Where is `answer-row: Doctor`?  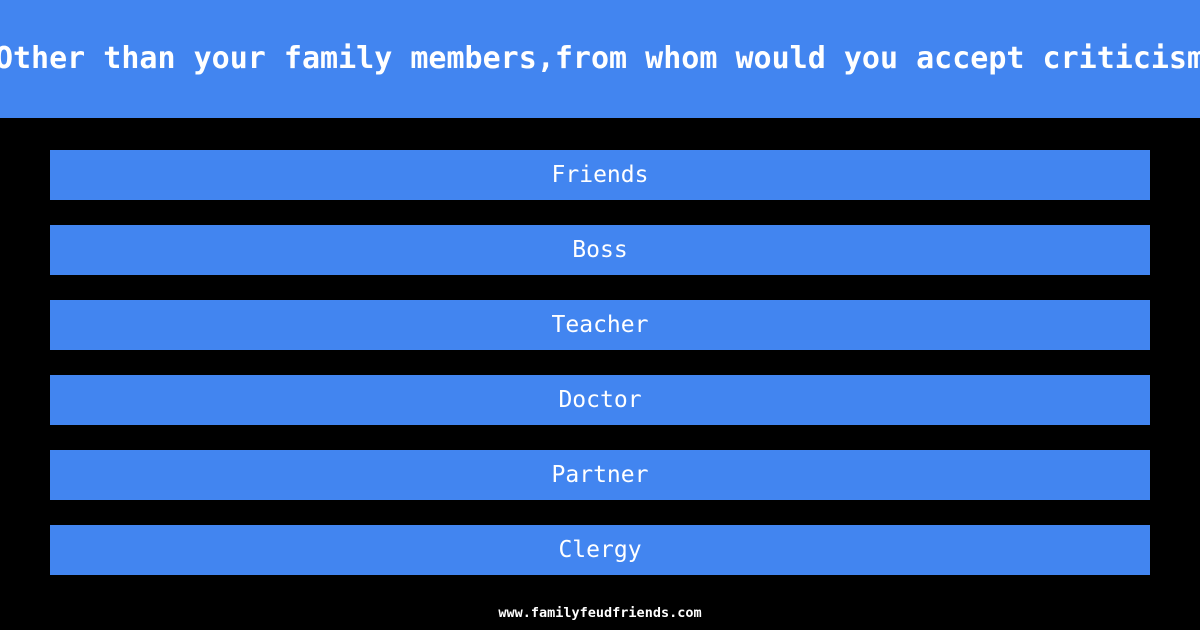
answer-row: Doctor is located at coordinates (600, 400).